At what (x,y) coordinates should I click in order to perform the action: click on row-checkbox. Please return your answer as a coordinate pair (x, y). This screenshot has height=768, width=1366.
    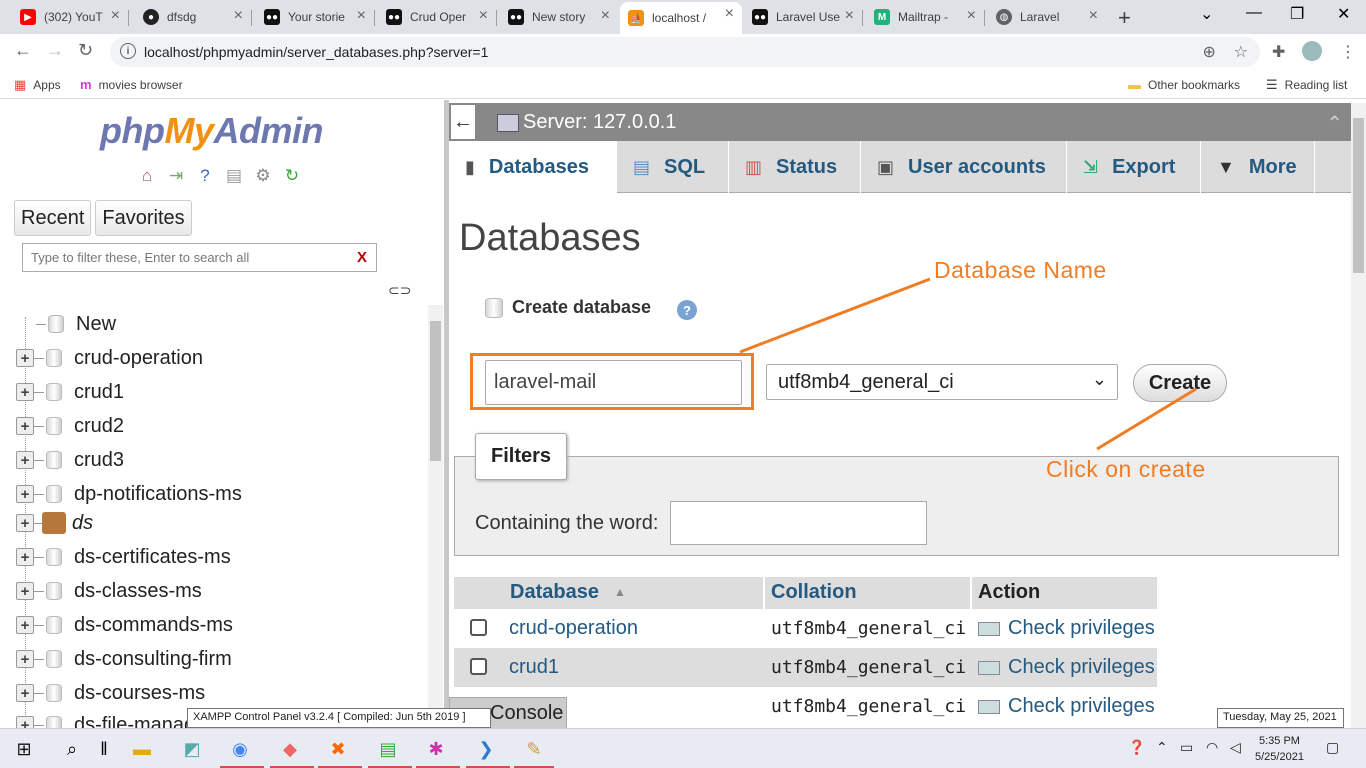
    Looking at the image, I should click on (478, 666).